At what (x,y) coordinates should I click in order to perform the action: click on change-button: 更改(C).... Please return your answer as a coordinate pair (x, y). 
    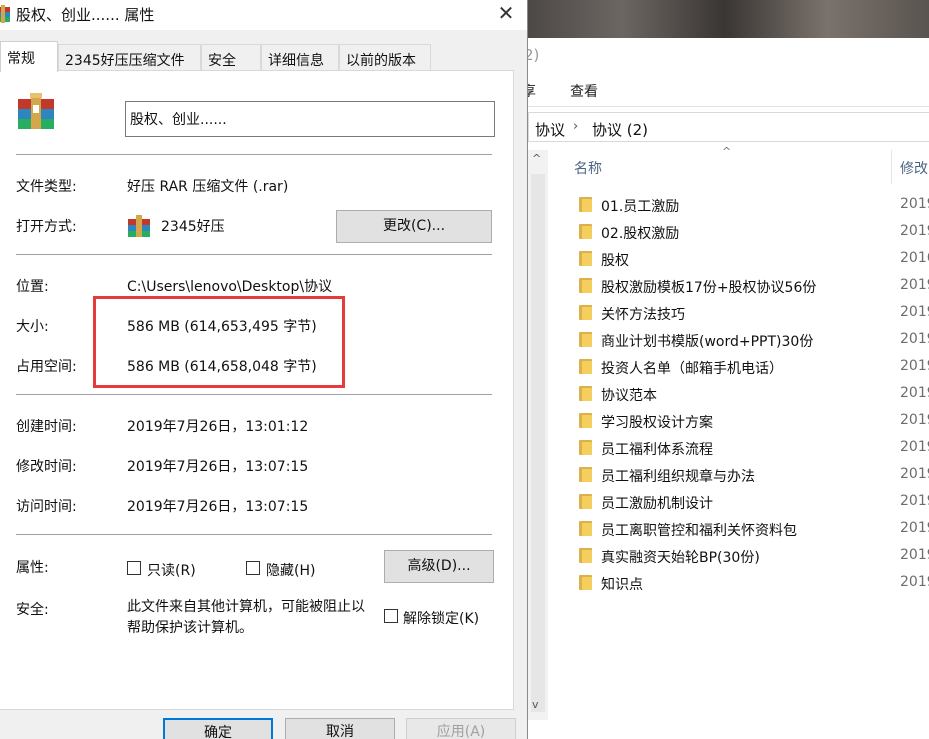
    Looking at the image, I should click on (414, 226).